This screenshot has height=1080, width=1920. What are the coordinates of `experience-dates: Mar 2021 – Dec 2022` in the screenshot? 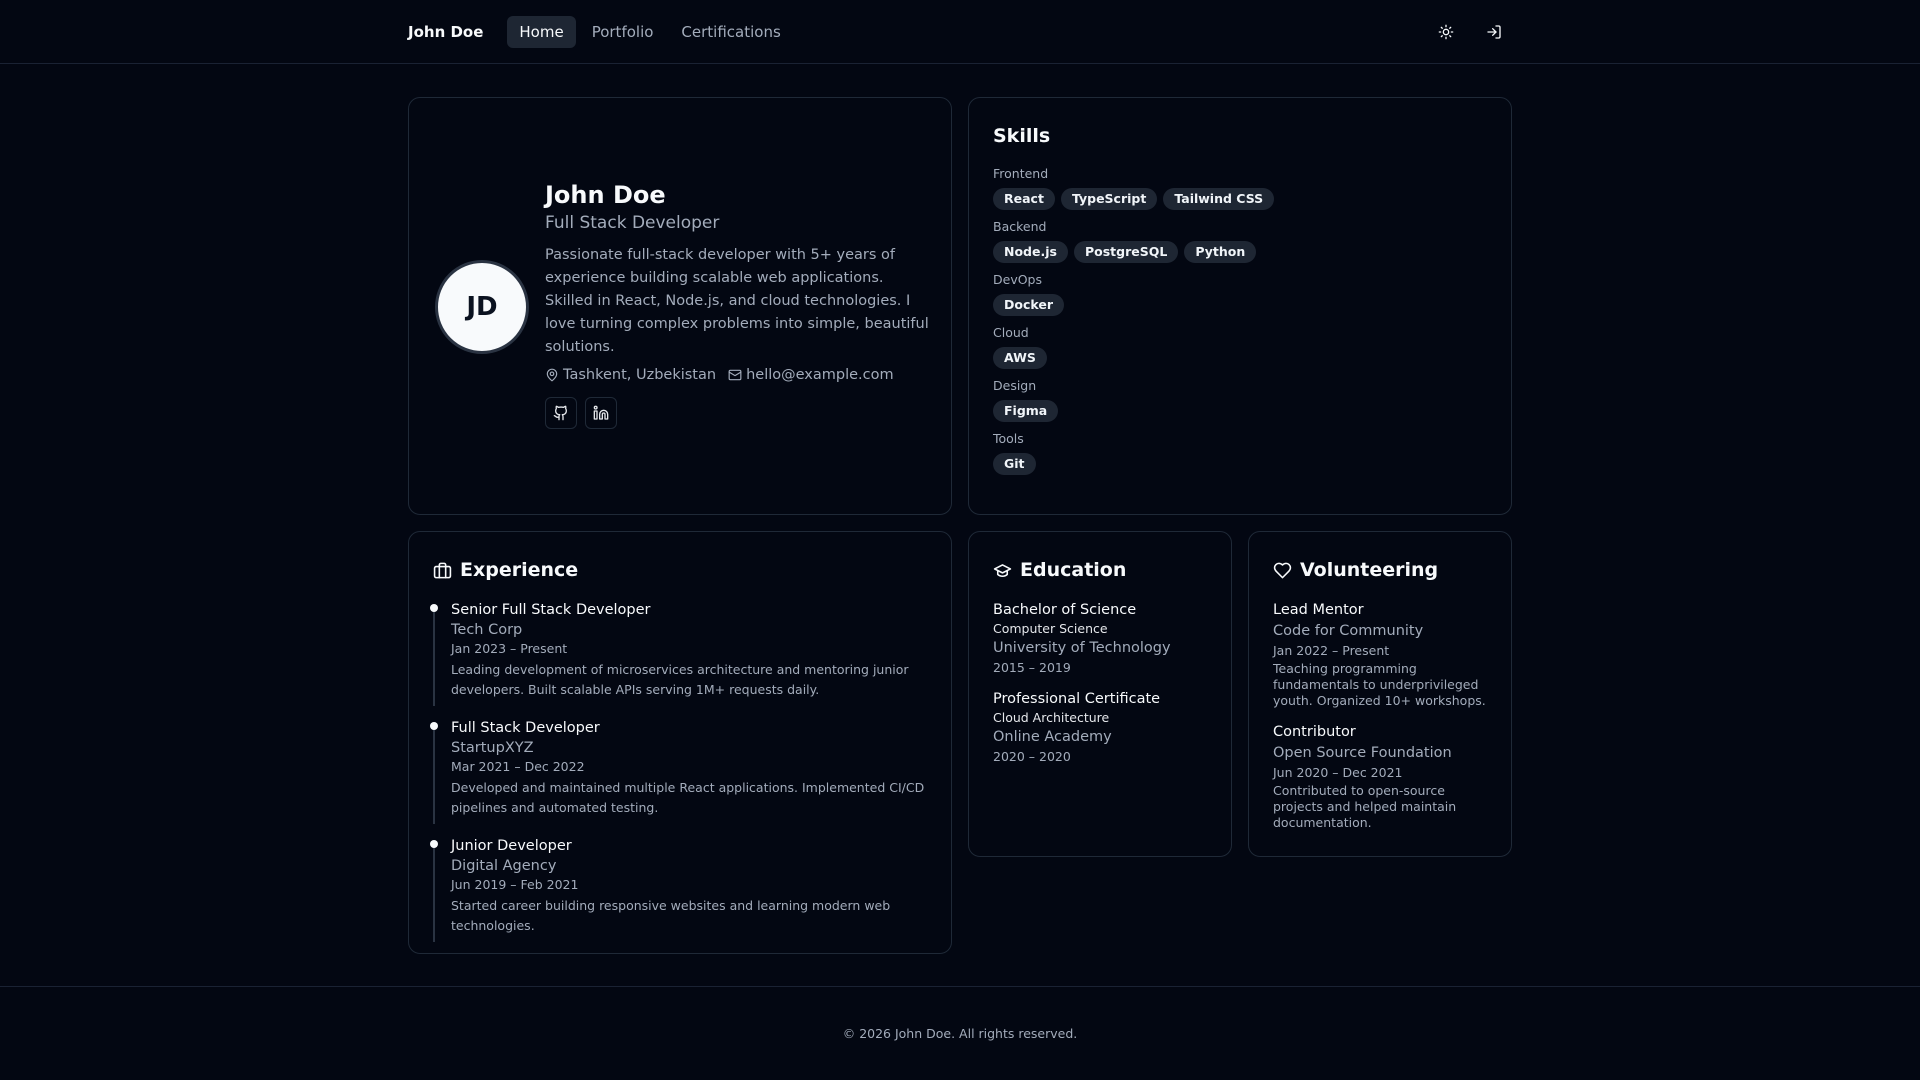 It's located at (518, 766).